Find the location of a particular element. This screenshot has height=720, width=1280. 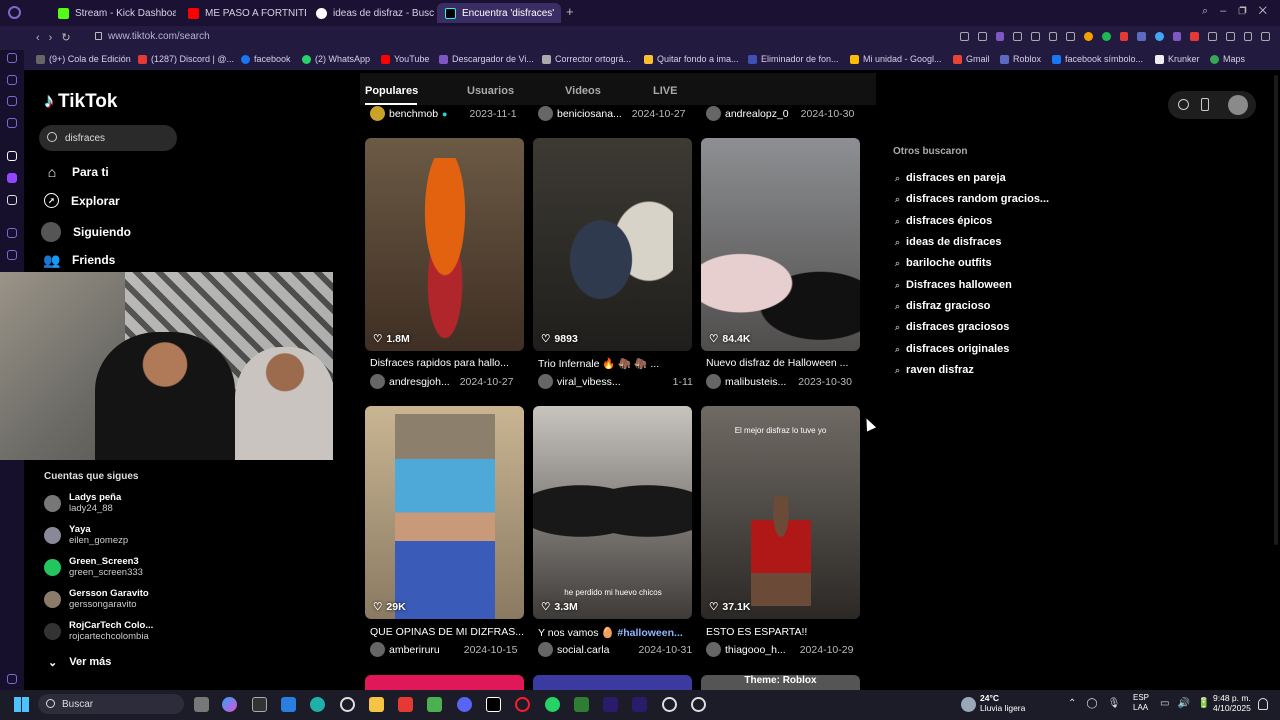

video-meta: benchmob ● 2023-11-1 is located at coordinates (443, 113).